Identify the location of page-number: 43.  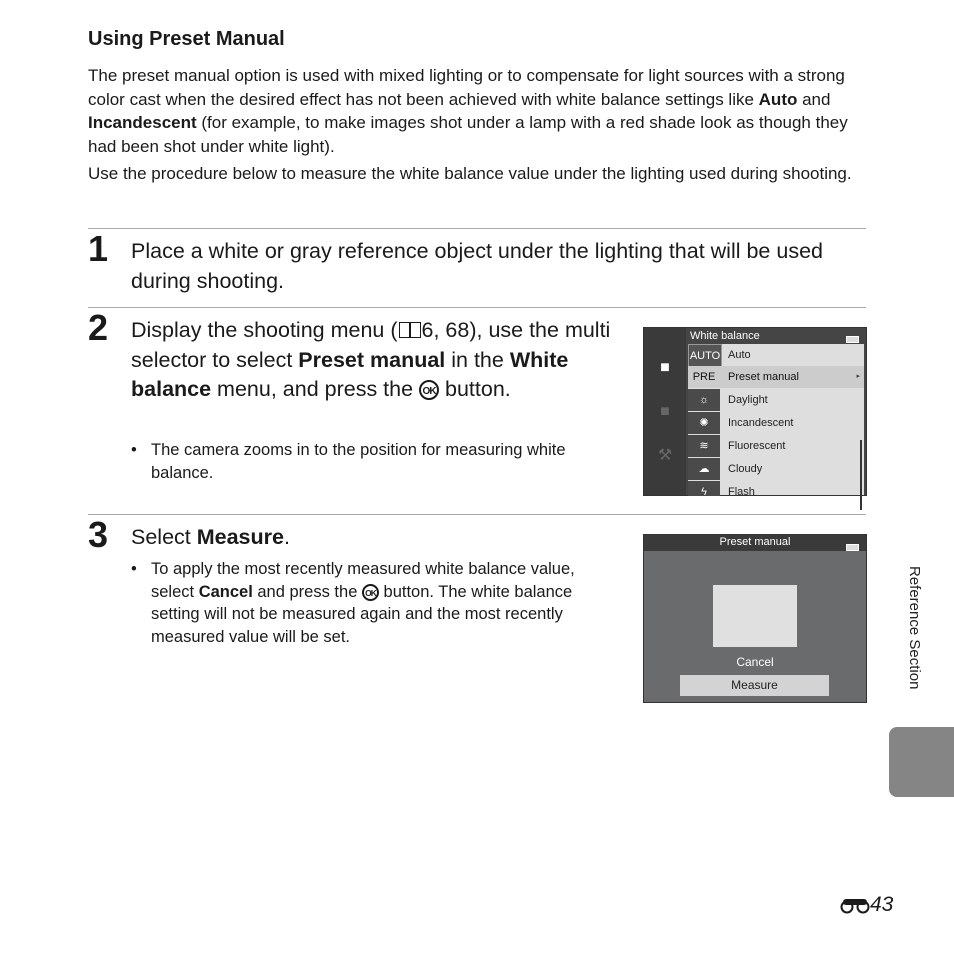
(866, 905).